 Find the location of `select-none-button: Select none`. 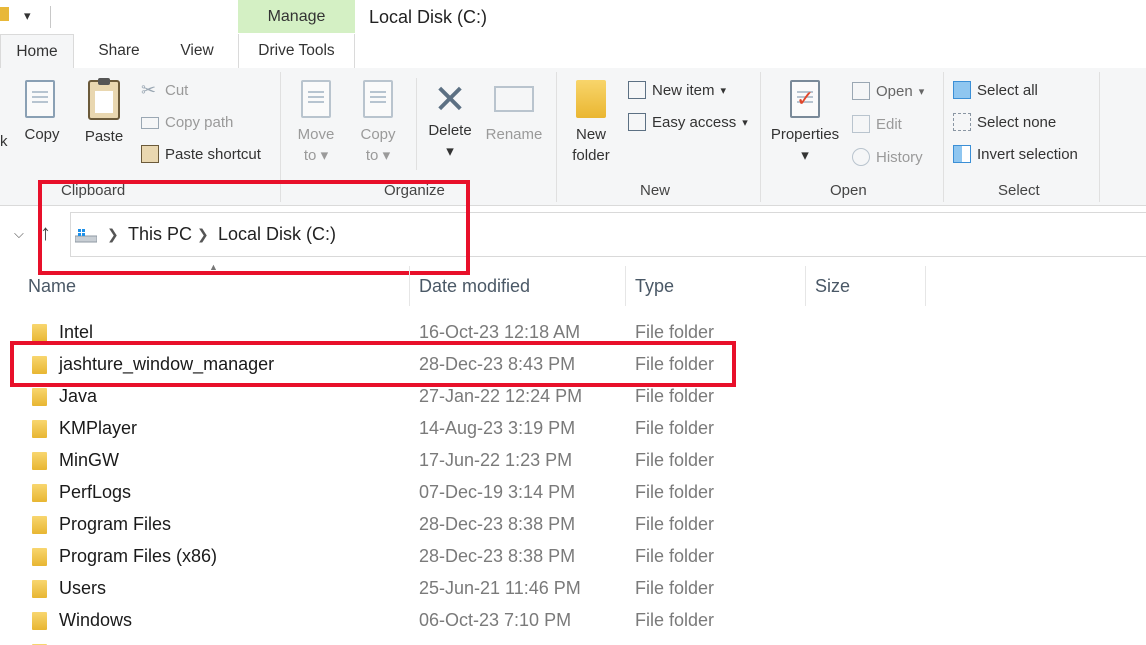

select-none-button: Select none is located at coordinates (1004, 122).